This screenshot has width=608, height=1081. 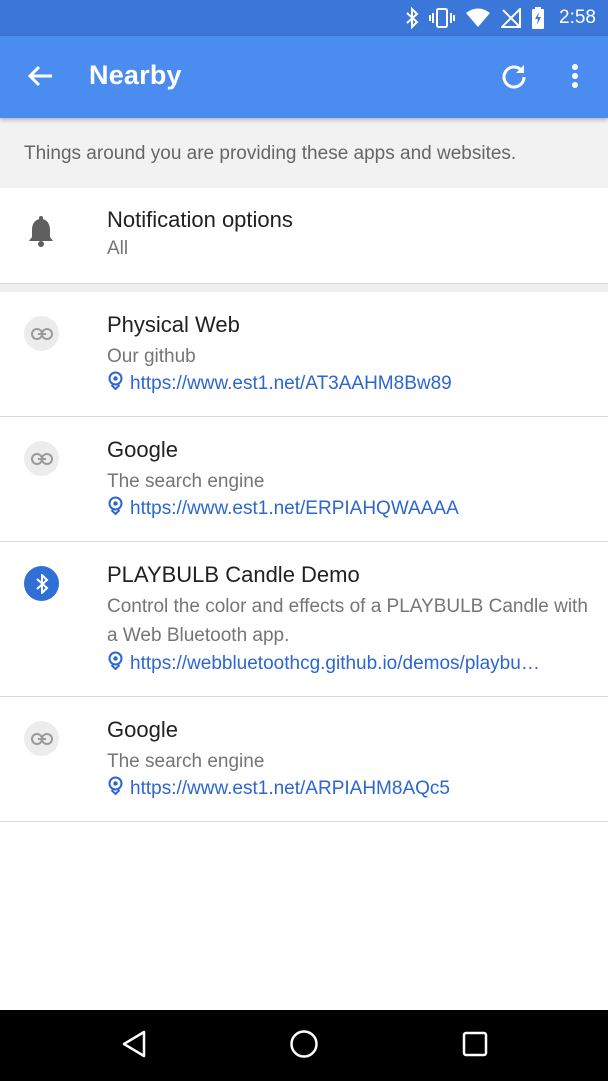 I want to click on item-url: https://www.est1.net/AT3AAHM8Bw89, so click(x=291, y=383).